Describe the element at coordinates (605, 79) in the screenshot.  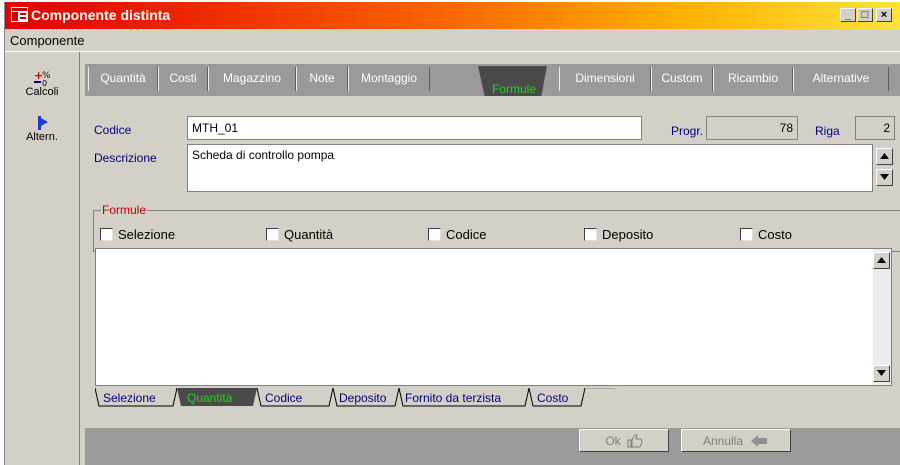
I see `tab-dimensioni: Dimensioni` at that location.